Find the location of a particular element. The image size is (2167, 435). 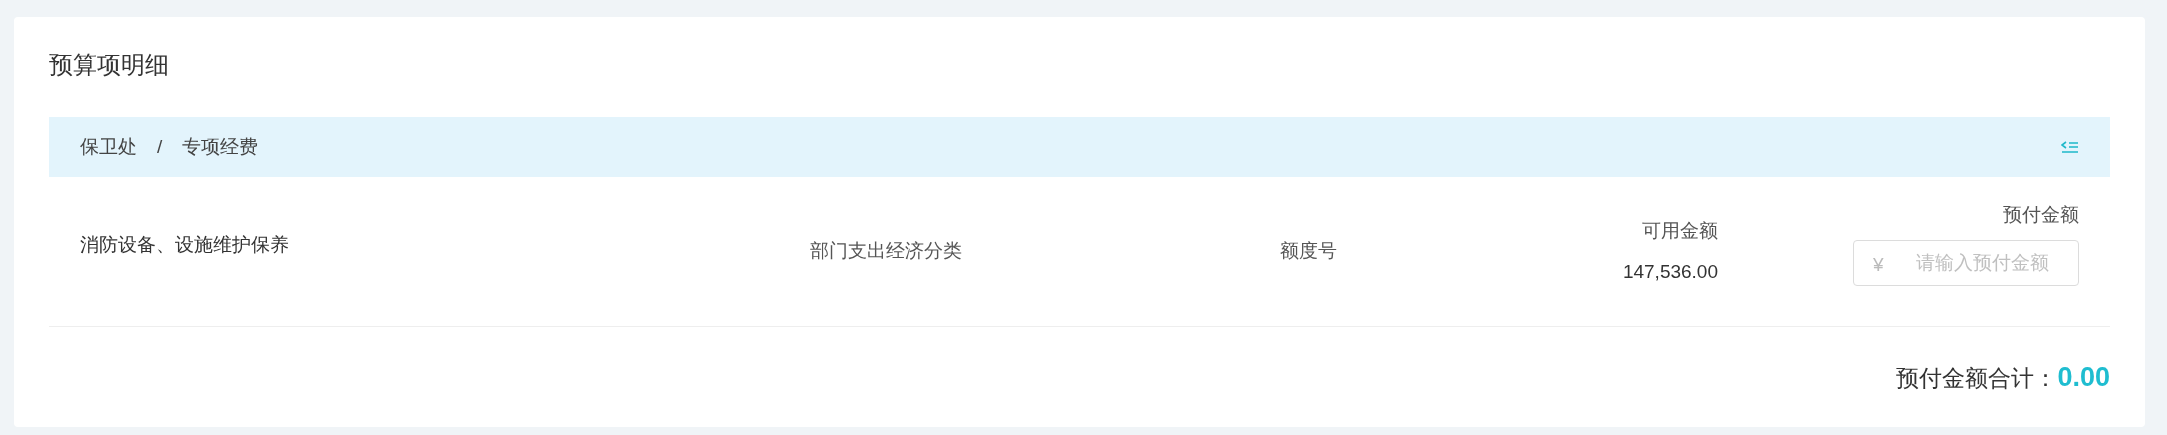

currency-symbol: ¥ is located at coordinates (1878, 264).